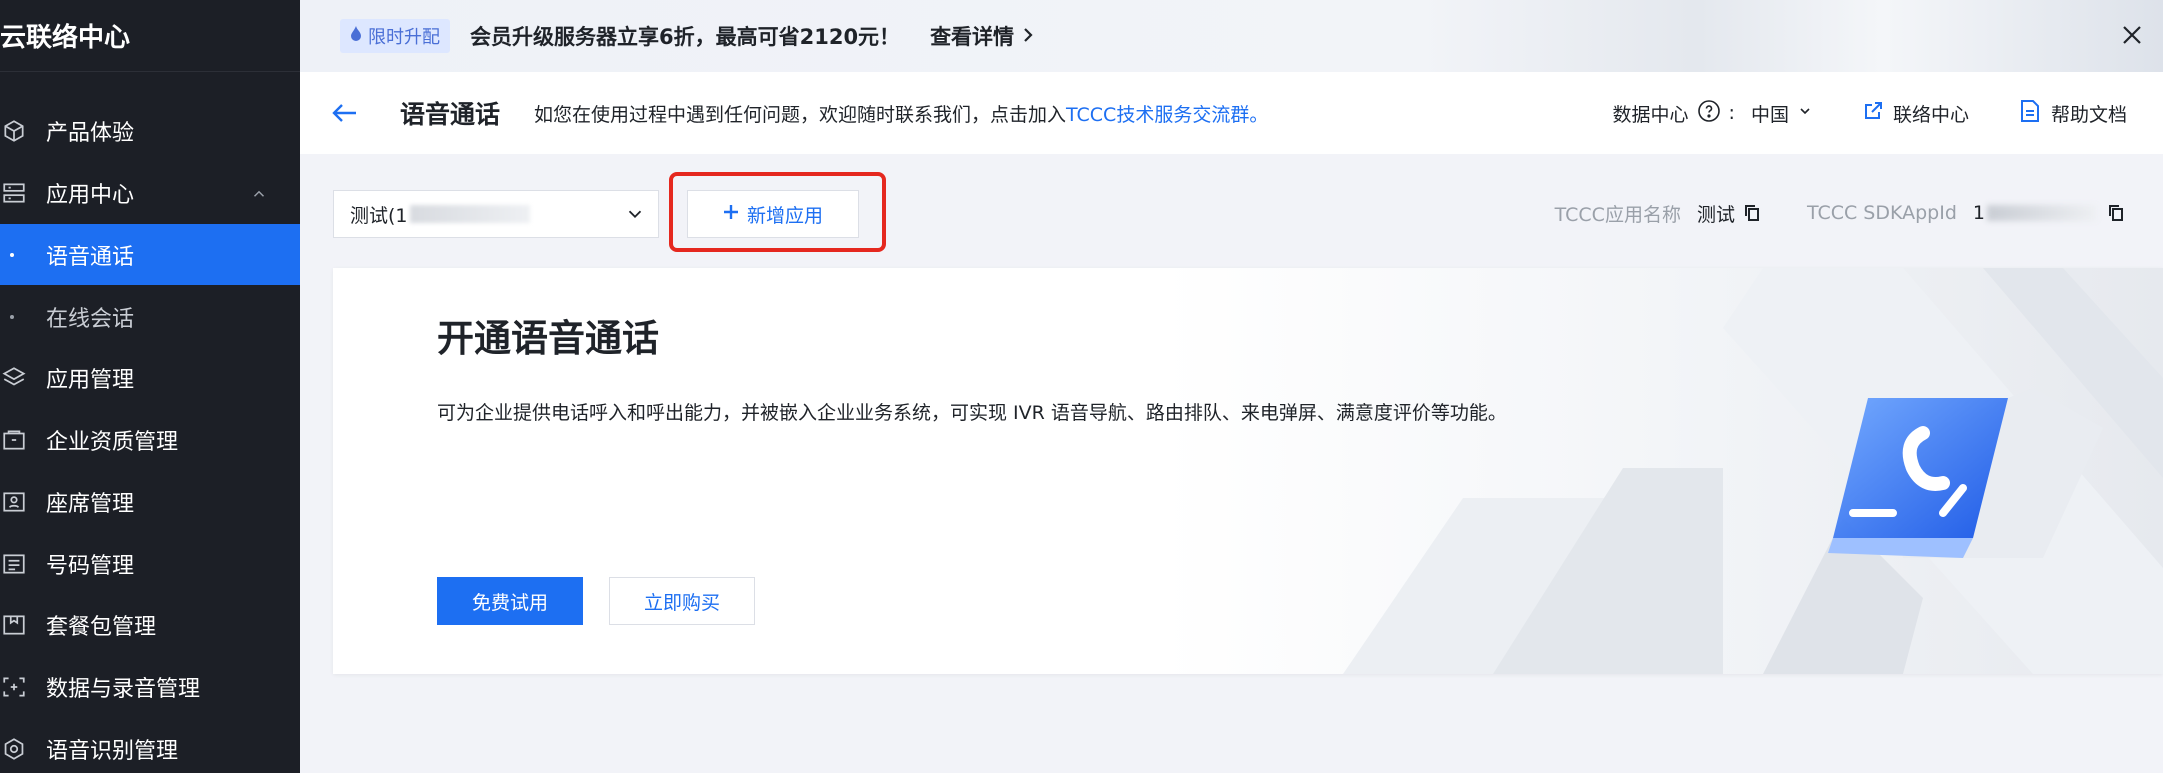 The image size is (2163, 773). I want to click on sidebar-item-label: 数据与录音管理, so click(123, 689).